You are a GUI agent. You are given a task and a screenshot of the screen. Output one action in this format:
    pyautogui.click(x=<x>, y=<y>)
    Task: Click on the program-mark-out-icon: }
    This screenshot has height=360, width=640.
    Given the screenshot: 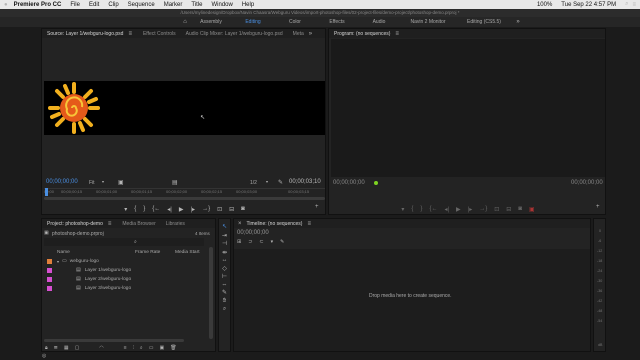 What is the action you would take?
    pyautogui.click(x=421, y=209)
    